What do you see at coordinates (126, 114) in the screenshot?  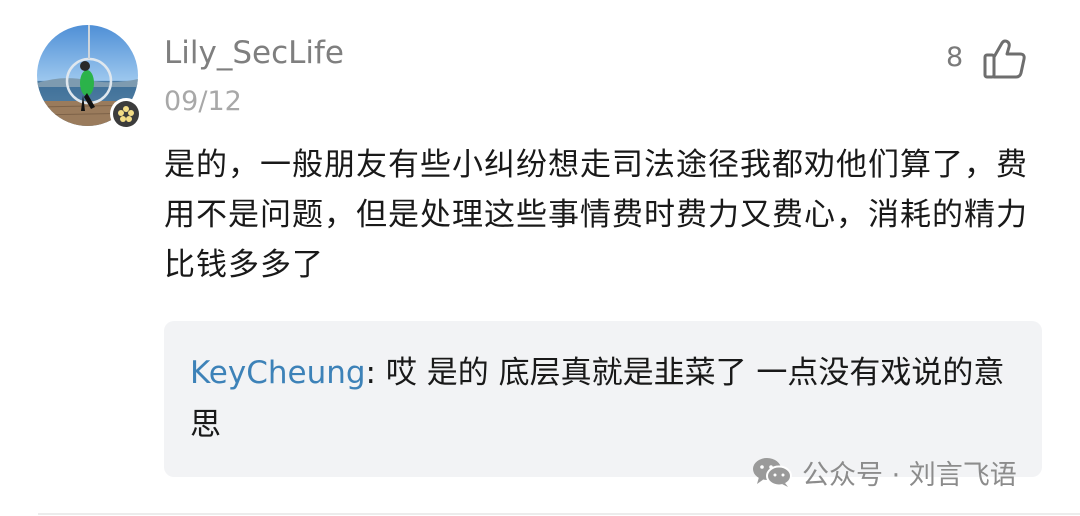 I see `flower-badge-icon` at bounding box center [126, 114].